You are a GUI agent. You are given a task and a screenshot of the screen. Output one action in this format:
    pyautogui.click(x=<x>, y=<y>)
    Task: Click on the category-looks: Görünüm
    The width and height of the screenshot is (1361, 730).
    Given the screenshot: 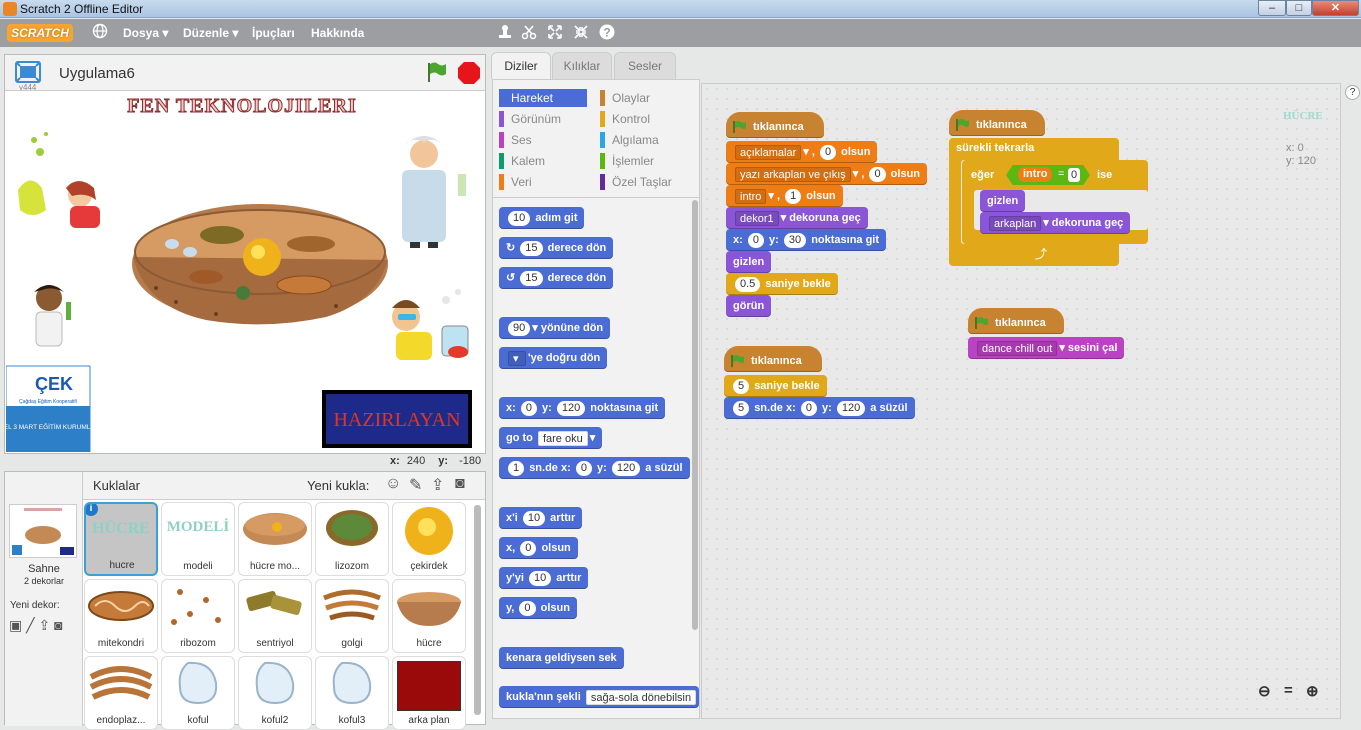 What is the action you would take?
    pyautogui.click(x=543, y=119)
    